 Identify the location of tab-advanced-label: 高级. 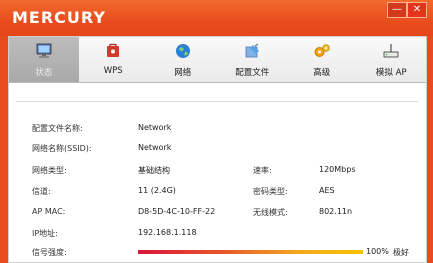
(322, 73).